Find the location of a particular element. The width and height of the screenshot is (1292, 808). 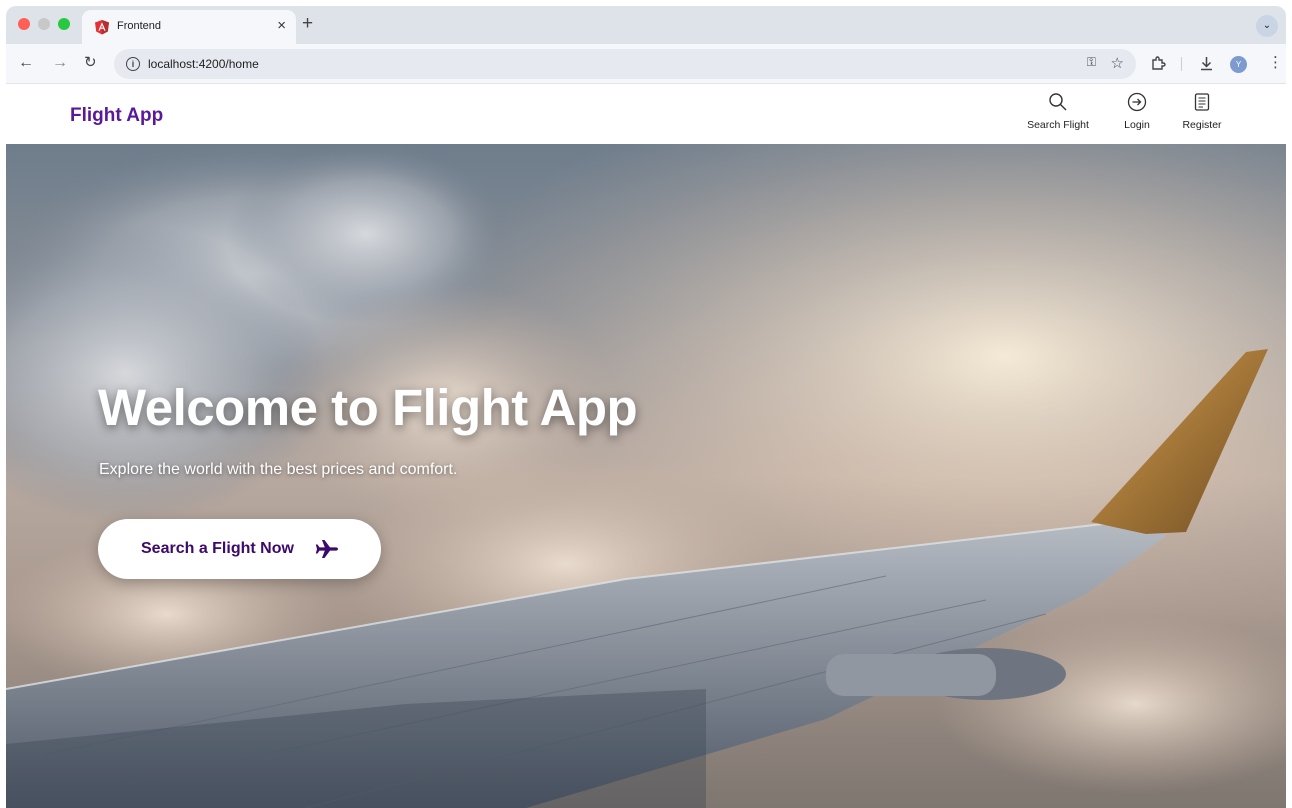

bookmark-star-icon: ☆ is located at coordinates (1117, 63).